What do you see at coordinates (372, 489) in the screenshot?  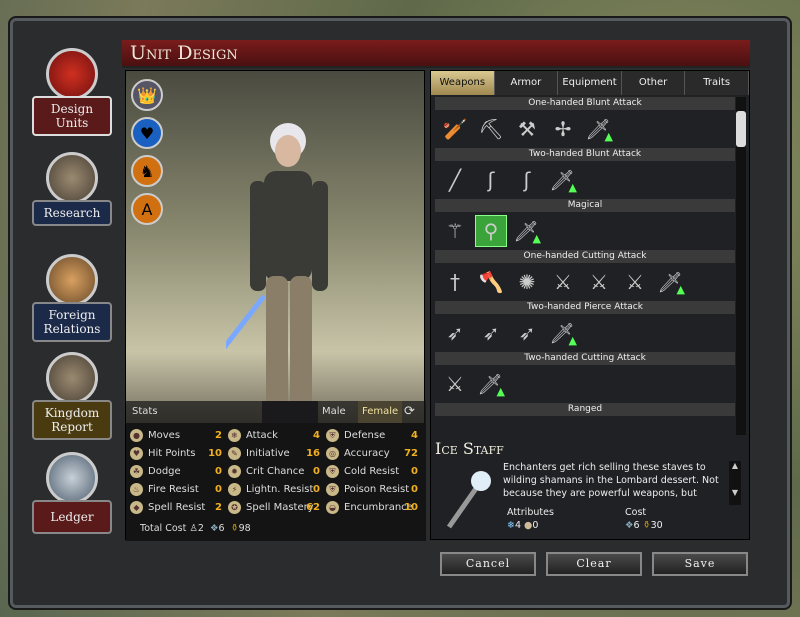 I see `stat-poison-resist: ⛨ Poison Resist 0` at bounding box center [372, 489].